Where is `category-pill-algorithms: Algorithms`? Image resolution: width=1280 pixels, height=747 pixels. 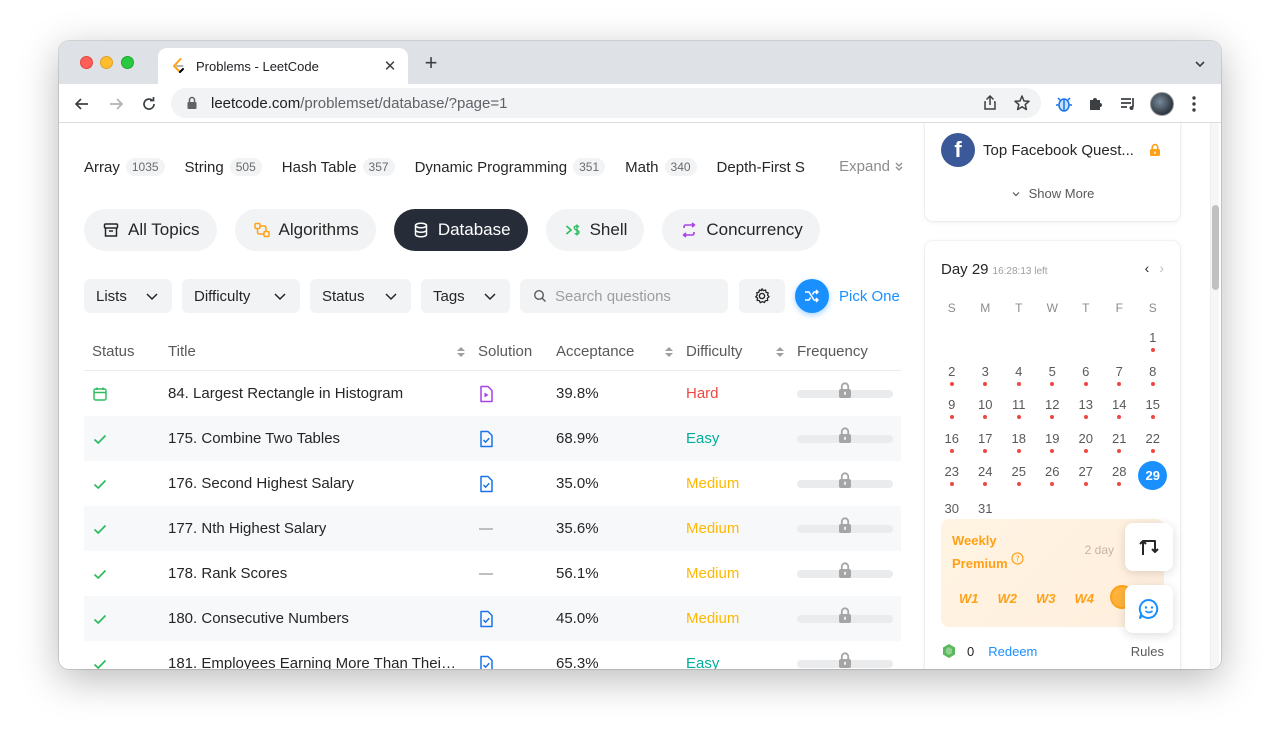
category-pill-algorithms: Algorithms is located at coordinates (305, 230).